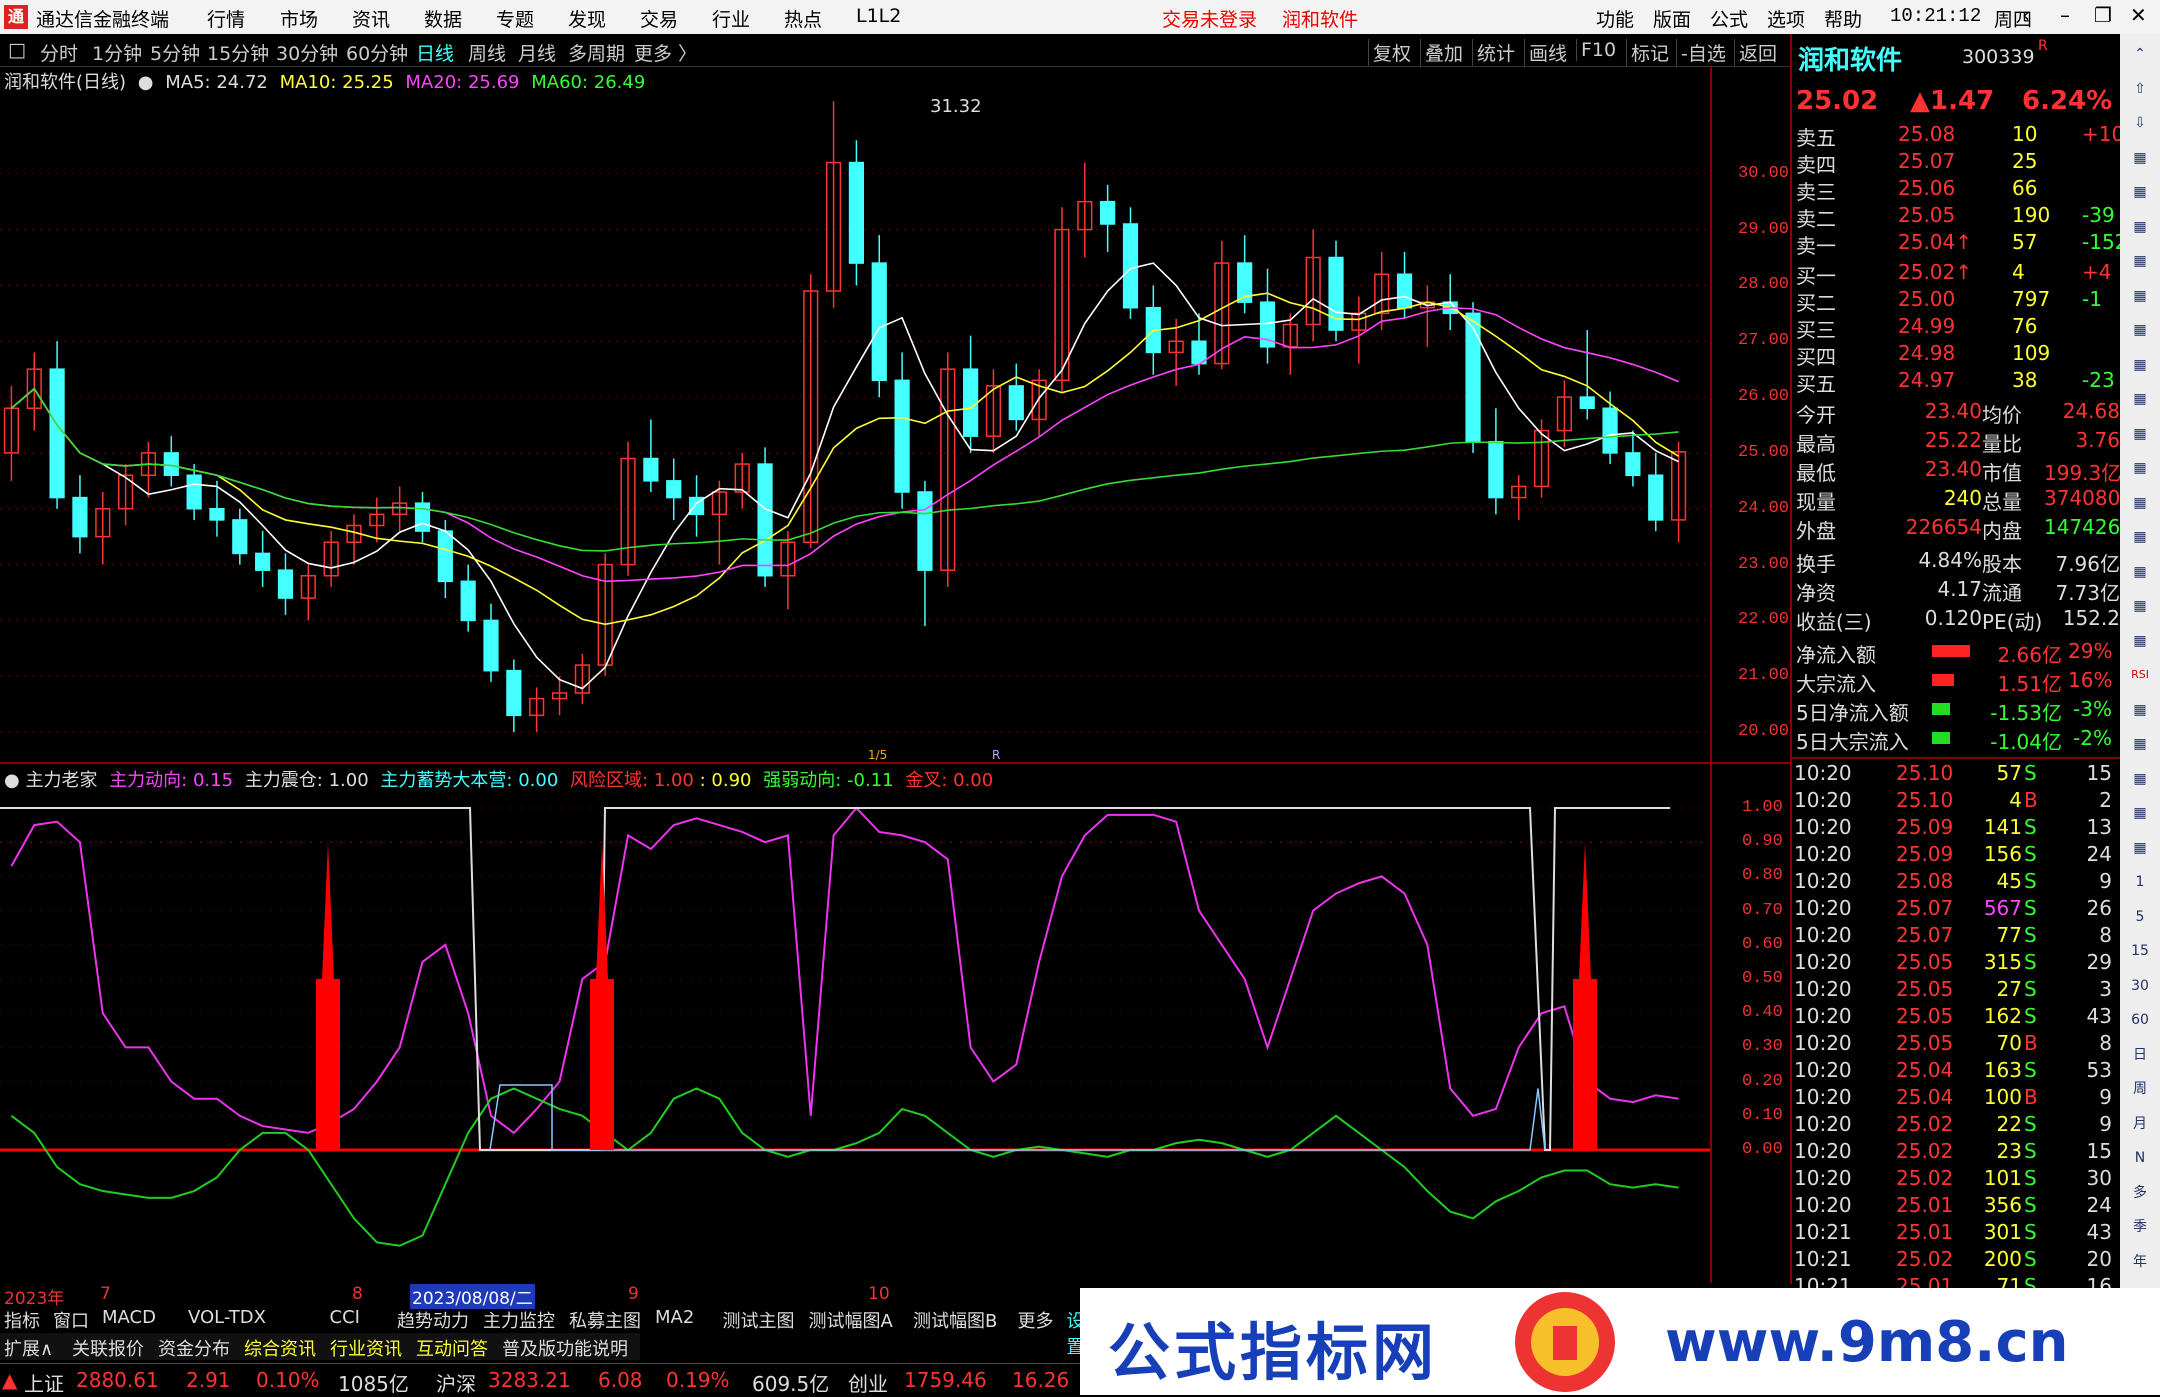  I want to click on fuquan-button: 复权, so click(1391, 52).